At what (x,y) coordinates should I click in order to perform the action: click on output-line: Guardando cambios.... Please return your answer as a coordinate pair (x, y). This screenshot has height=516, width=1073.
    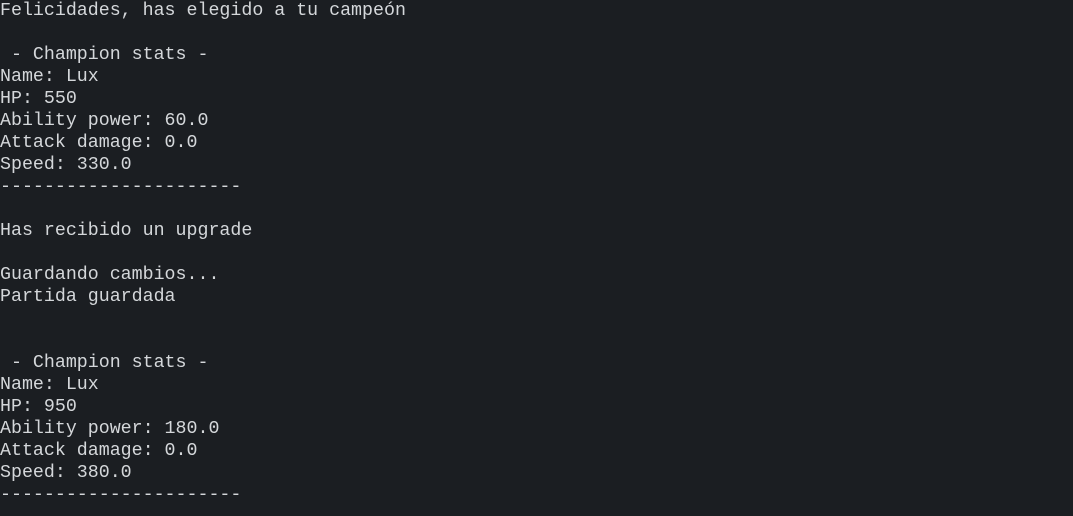
    Looking at the image, I should click on (110, 275).